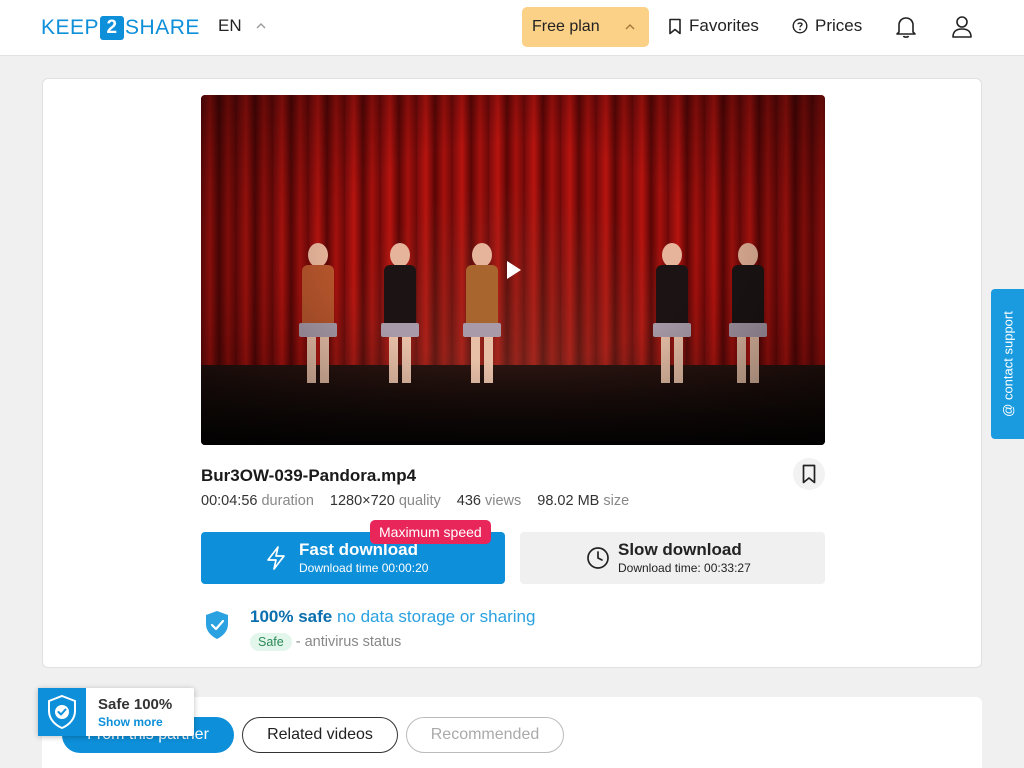 This screenshot has width=1024, height=768. What do you see at coordinates (364, 568) in the screenshot?
I see `fast-download-time: Download time 00:00:20` at bounding box center [364, 568].